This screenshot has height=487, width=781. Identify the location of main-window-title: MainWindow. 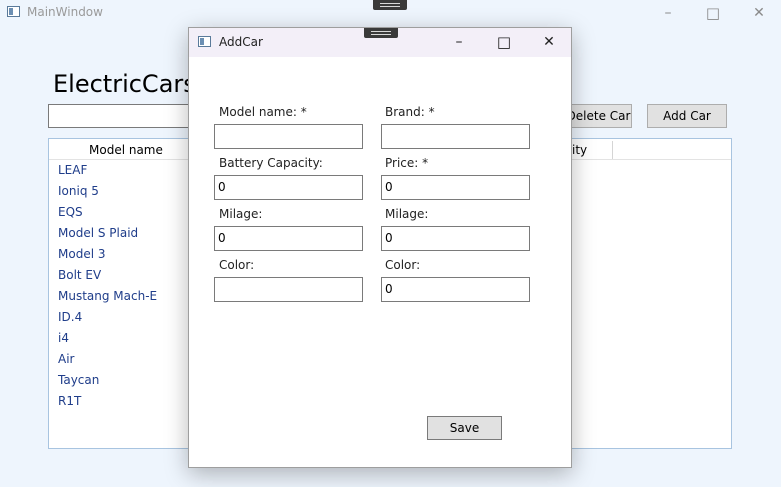
(65, 12).